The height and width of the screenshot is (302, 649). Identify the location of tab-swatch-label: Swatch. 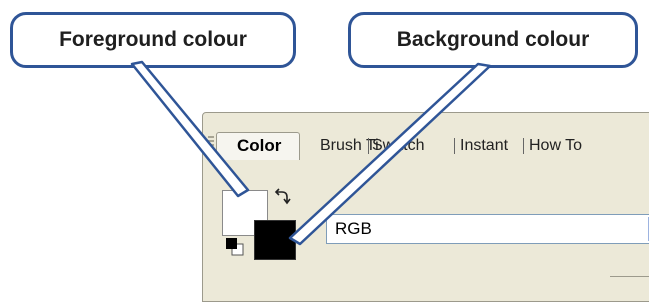
(398, 145).